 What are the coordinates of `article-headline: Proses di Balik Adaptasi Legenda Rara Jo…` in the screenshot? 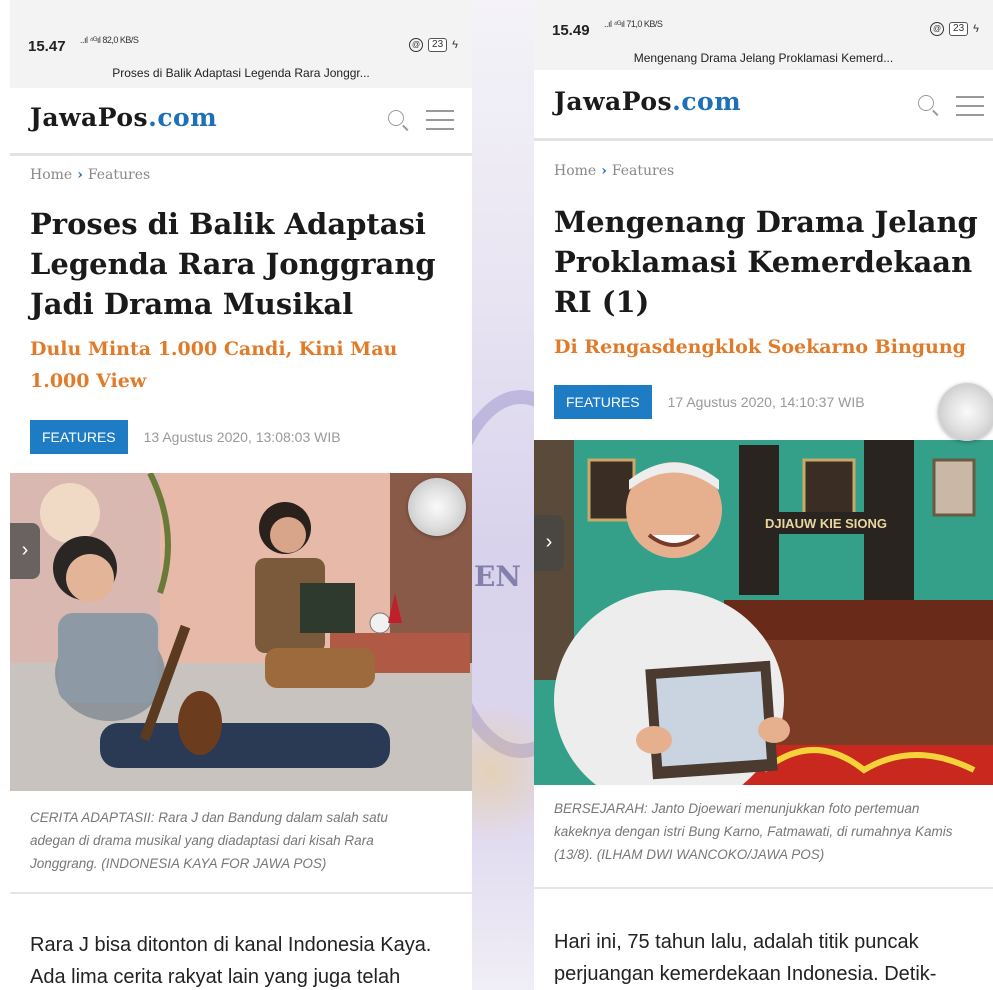 It's located at (233, 264).